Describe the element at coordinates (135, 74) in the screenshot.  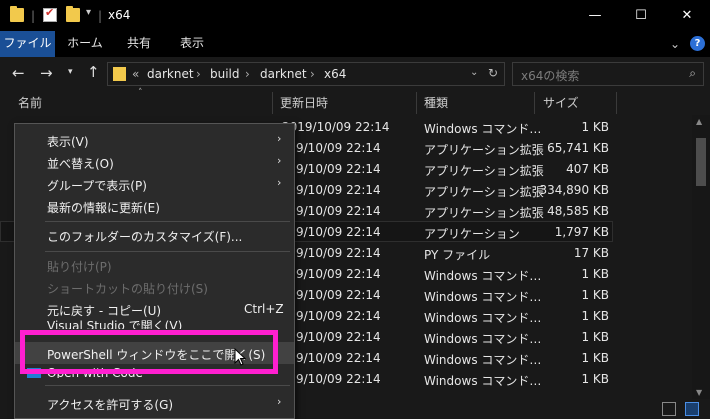
I see `breadcrumb-overflow: «` at that location.